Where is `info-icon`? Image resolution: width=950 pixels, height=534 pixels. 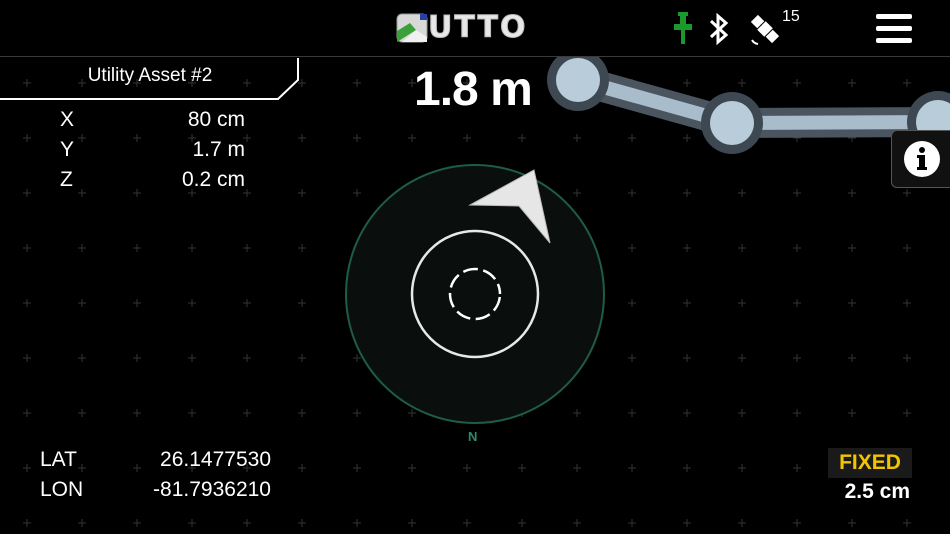 info-icon is located at coordinates (922, 159).